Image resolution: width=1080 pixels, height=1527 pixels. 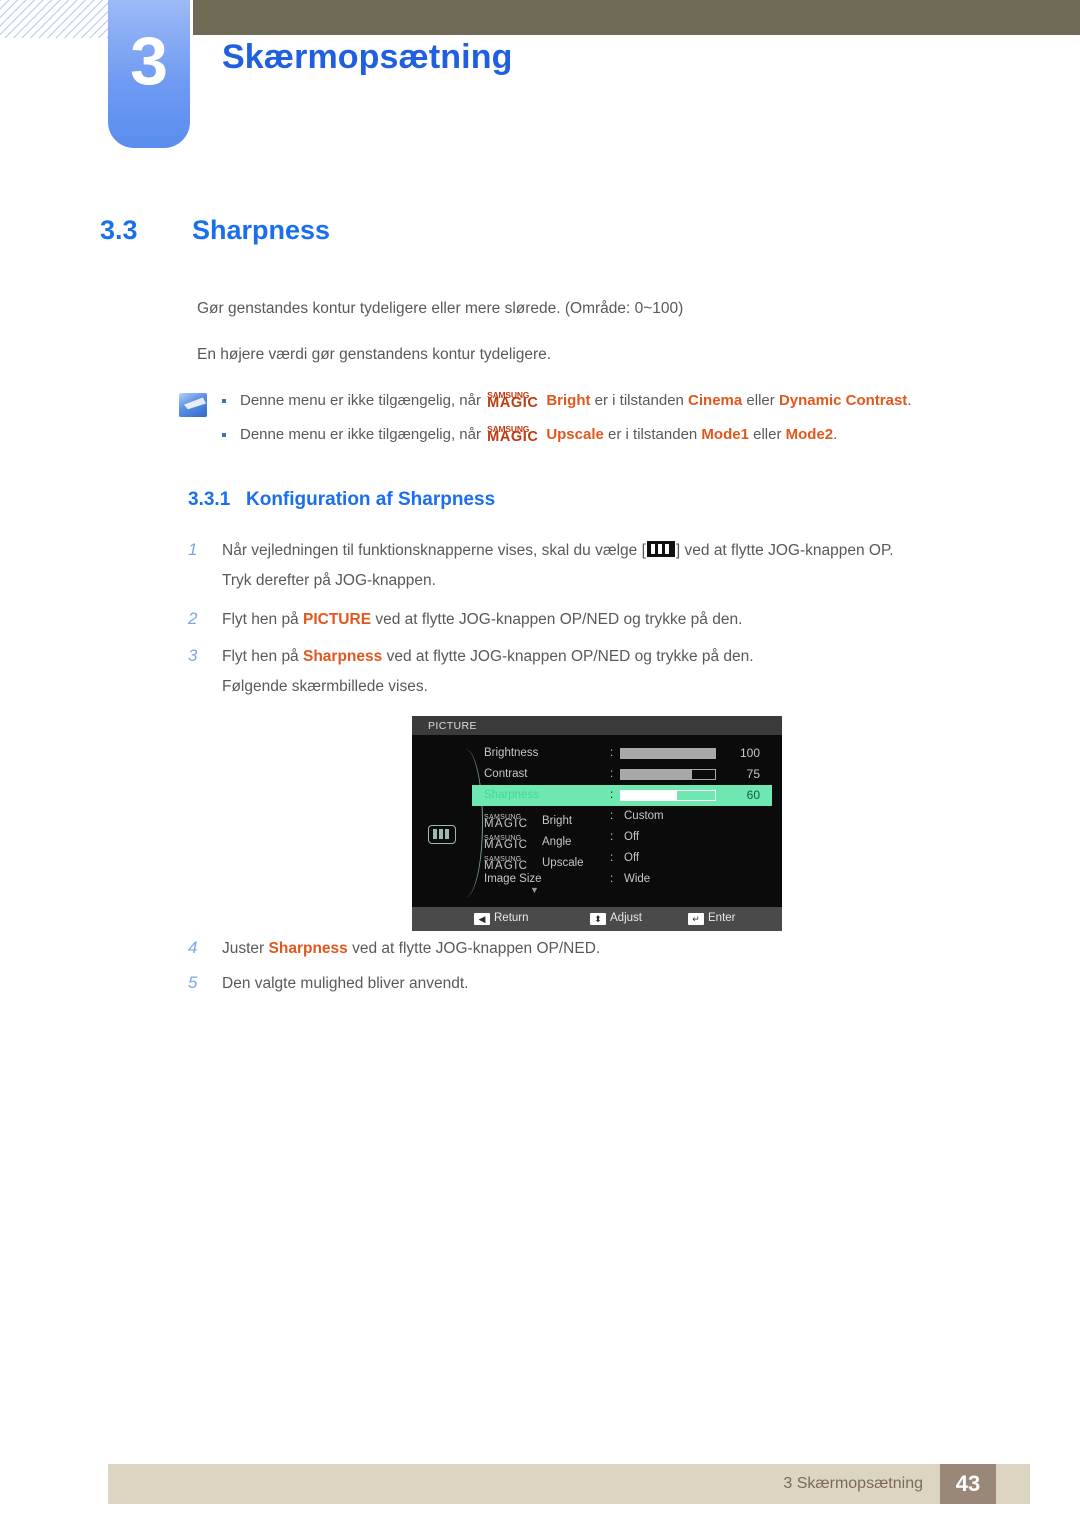 I want to click on up-down-arrow-icon: ⬍, so click(x=598, y=919).